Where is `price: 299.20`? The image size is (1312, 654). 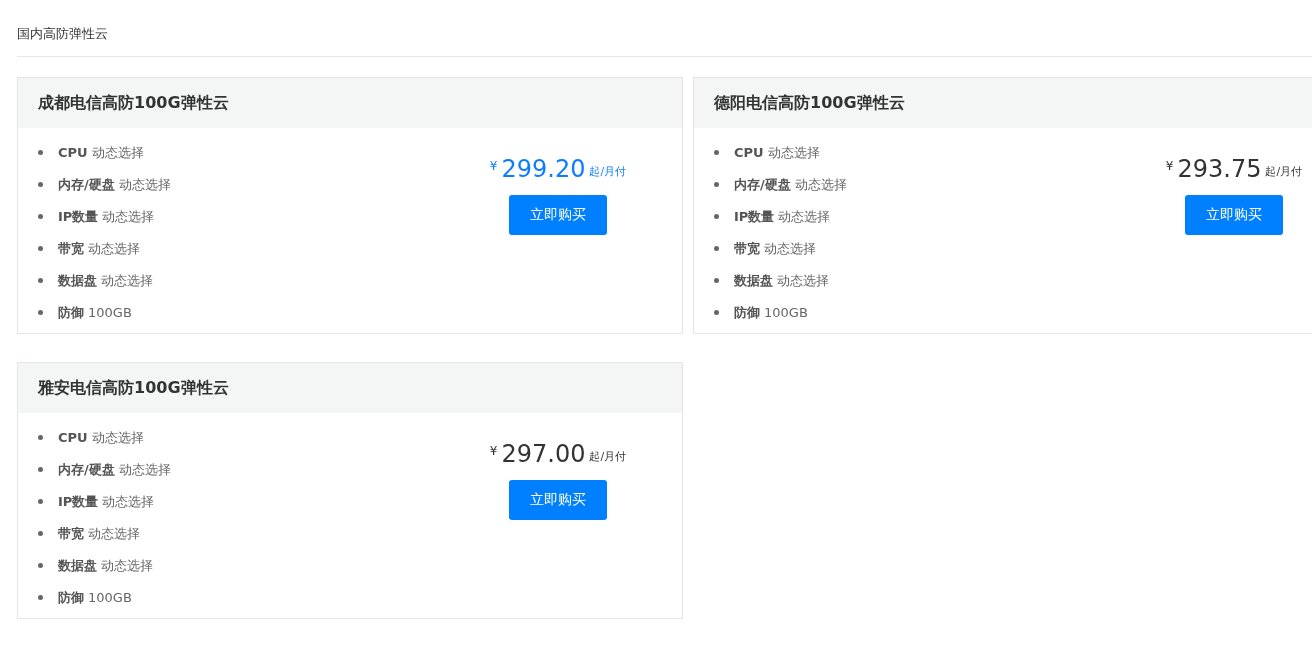
price: 299.20 is located at coordinates (543, 168).